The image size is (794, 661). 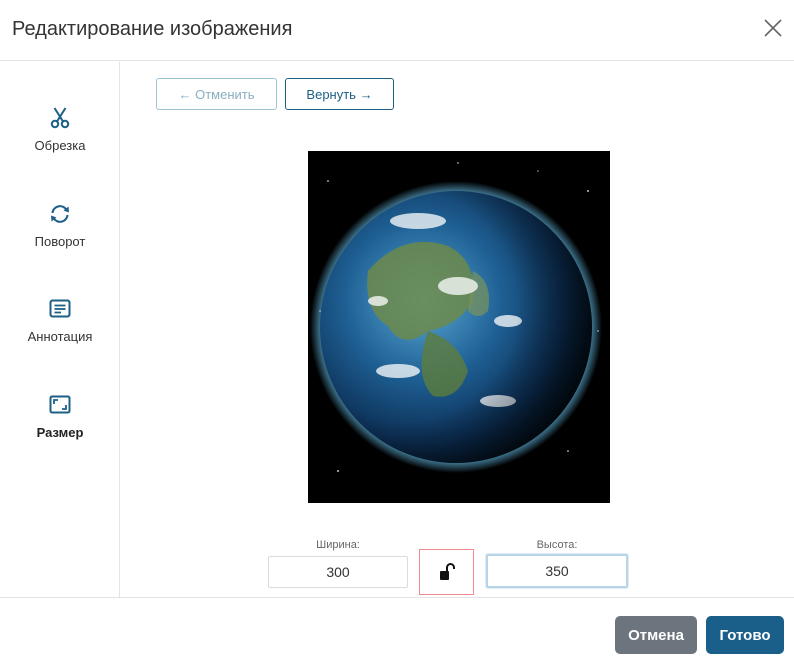 What do you see at coordinates (60, 214) in the screenshot?
I see `rotate-icon` at bounding box center [60, 214].